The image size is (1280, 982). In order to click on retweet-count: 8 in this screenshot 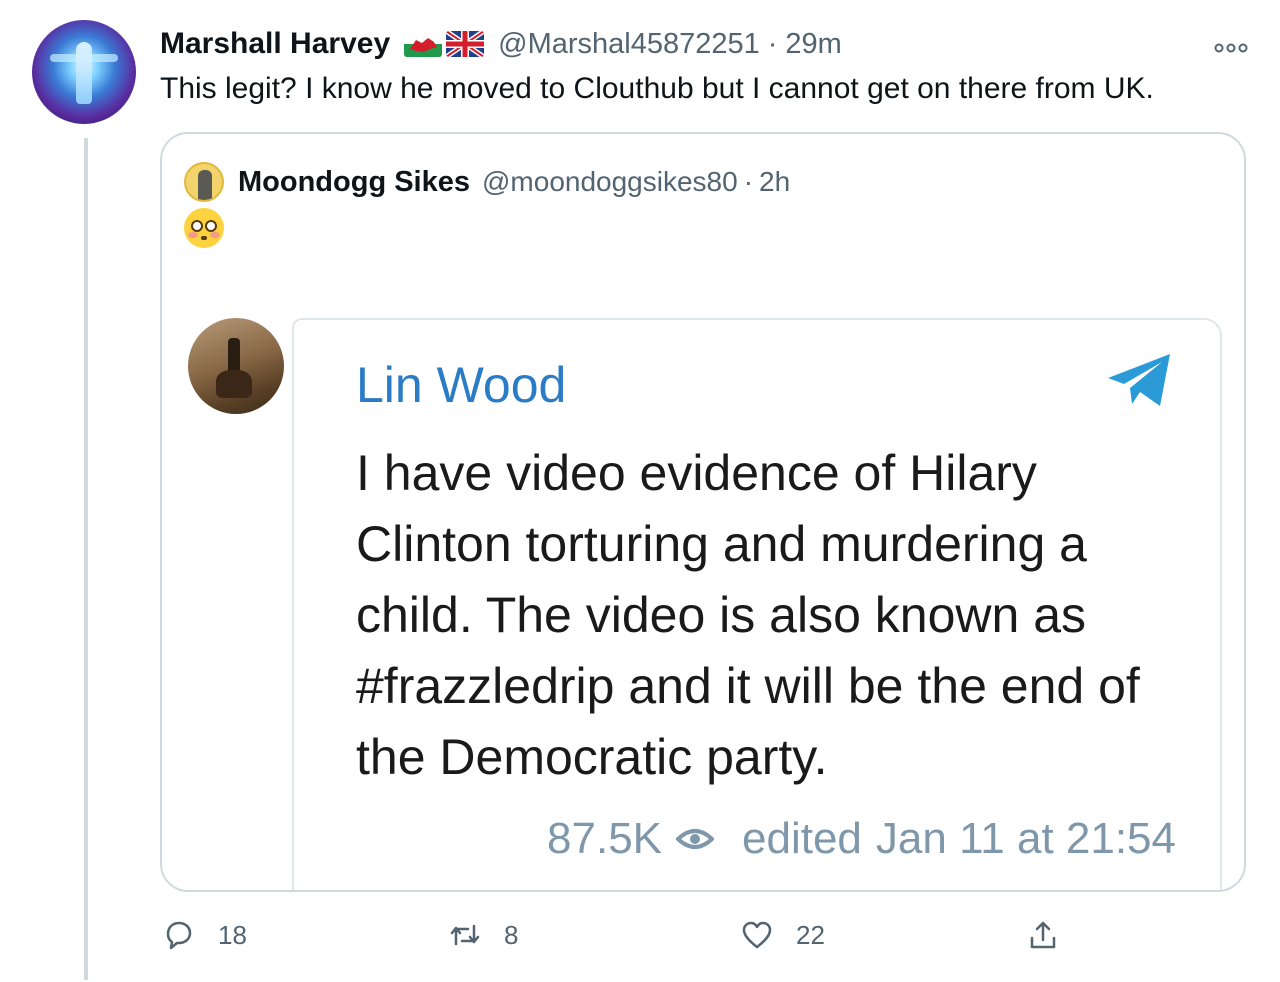, I will do `click(511, 934)`.